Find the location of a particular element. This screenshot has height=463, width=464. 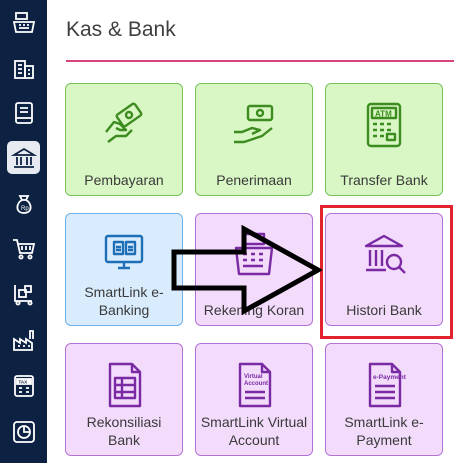

sidebar-item-money-bag: Rp is located at coordinates (23, 203).